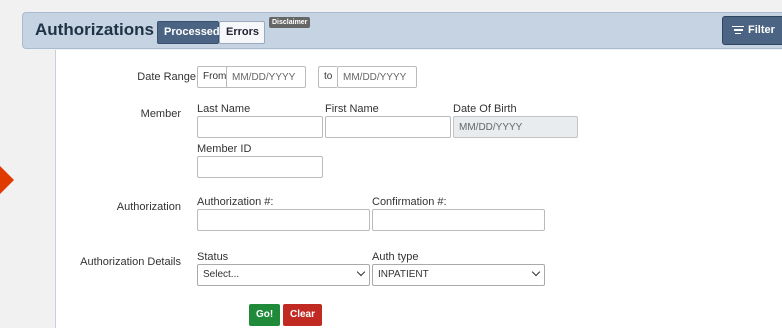  What do you see at coordinates (738, 30) in the screenshot?
I see `filter-icon` at bounding box center [738, 30].